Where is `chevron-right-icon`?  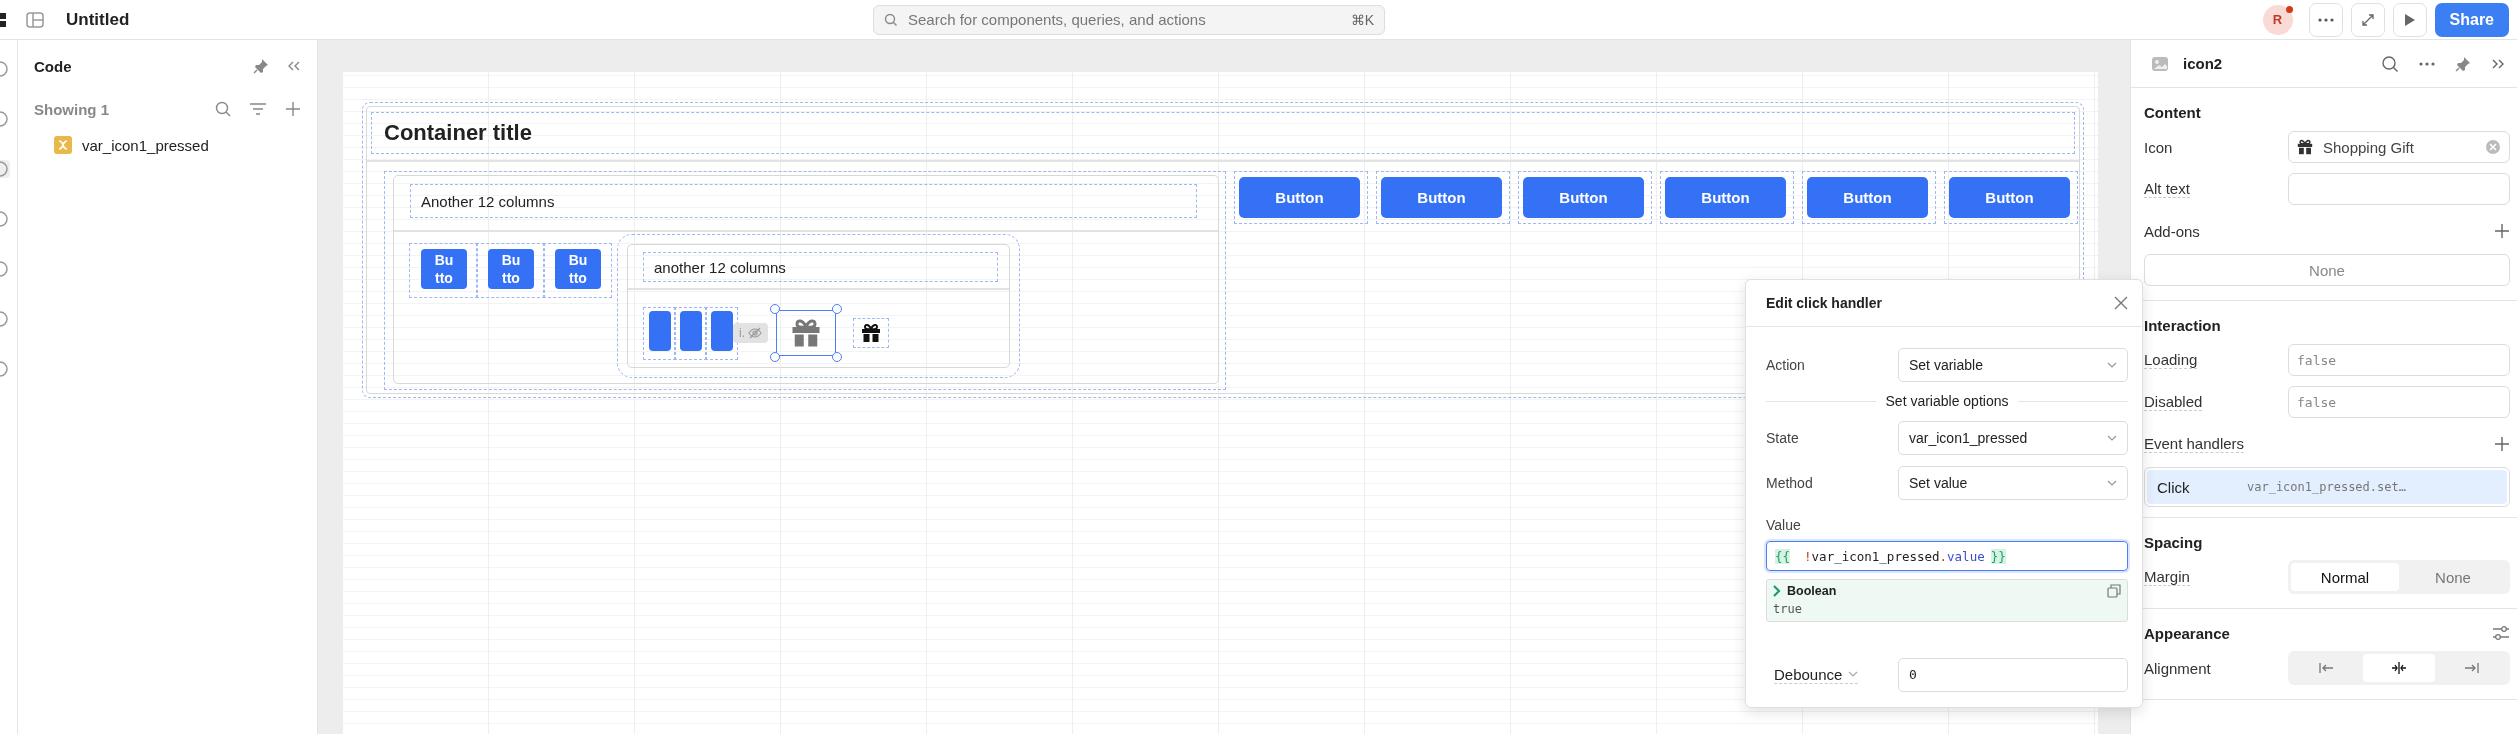 chevron-right-icon is located at coordinates (1777, 591).